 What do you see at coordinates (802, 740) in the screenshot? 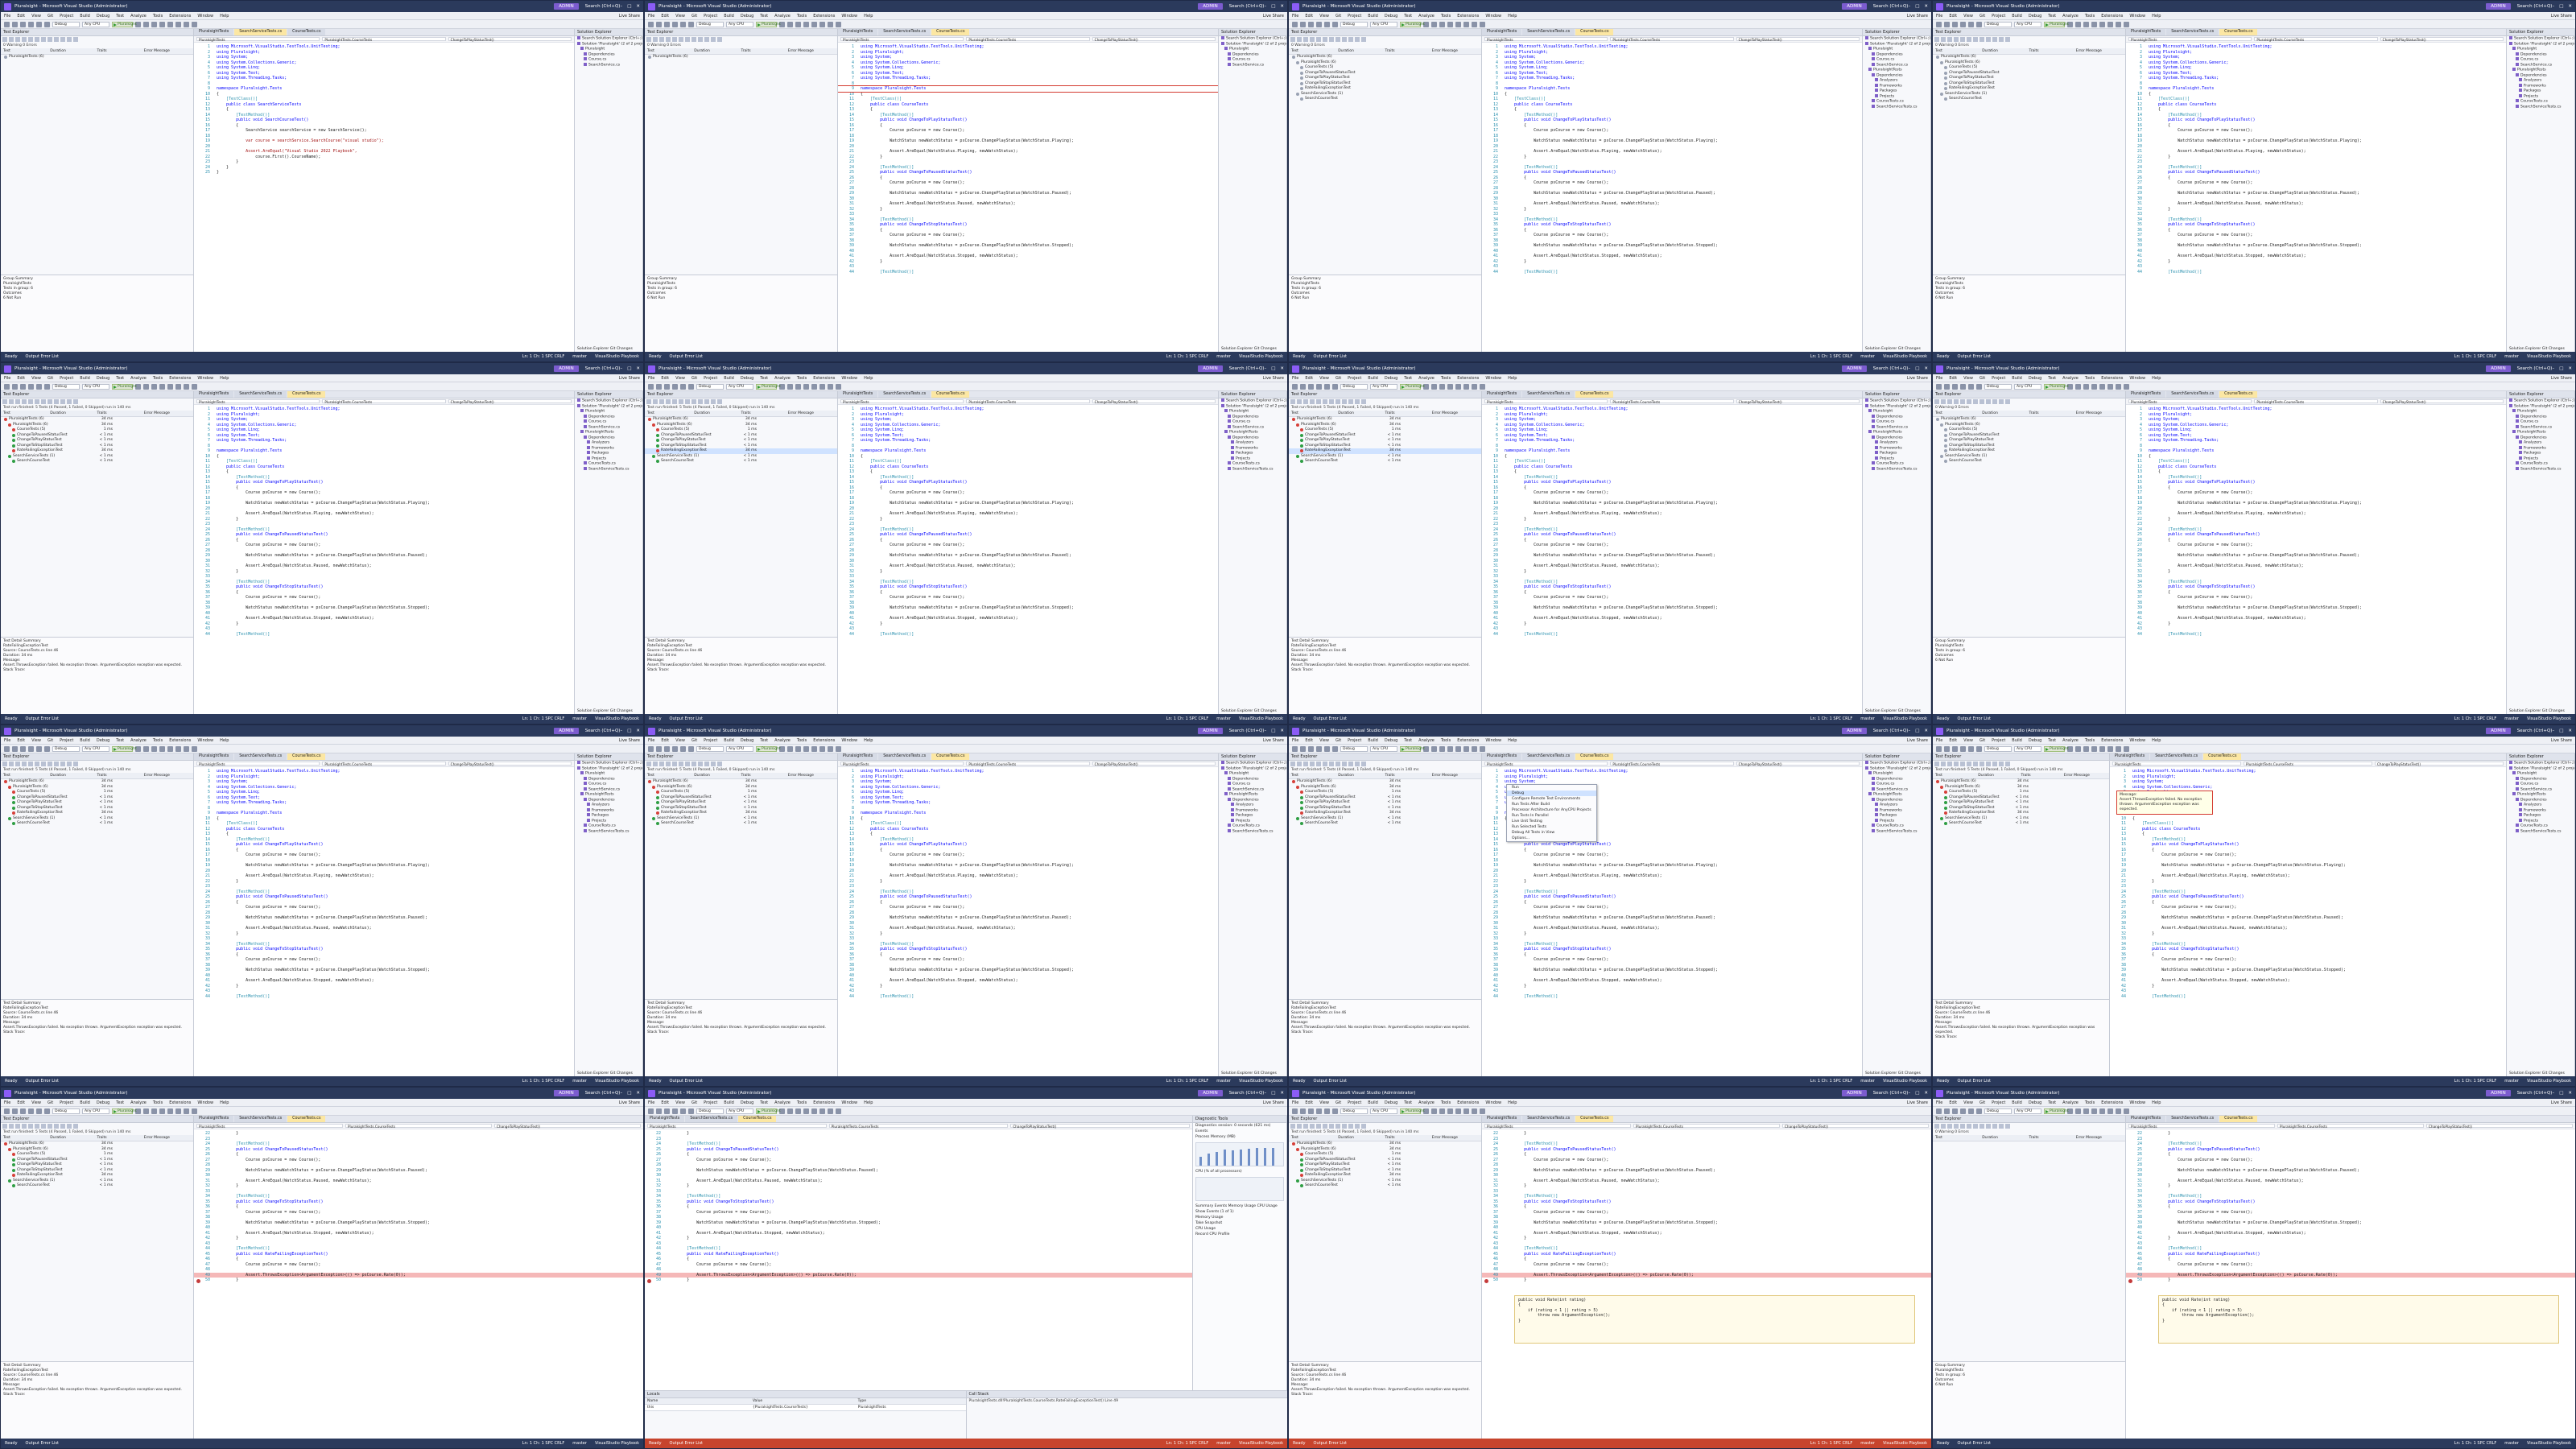
I see `menu-item-tools: Tools` at bounding box center [802, 740].